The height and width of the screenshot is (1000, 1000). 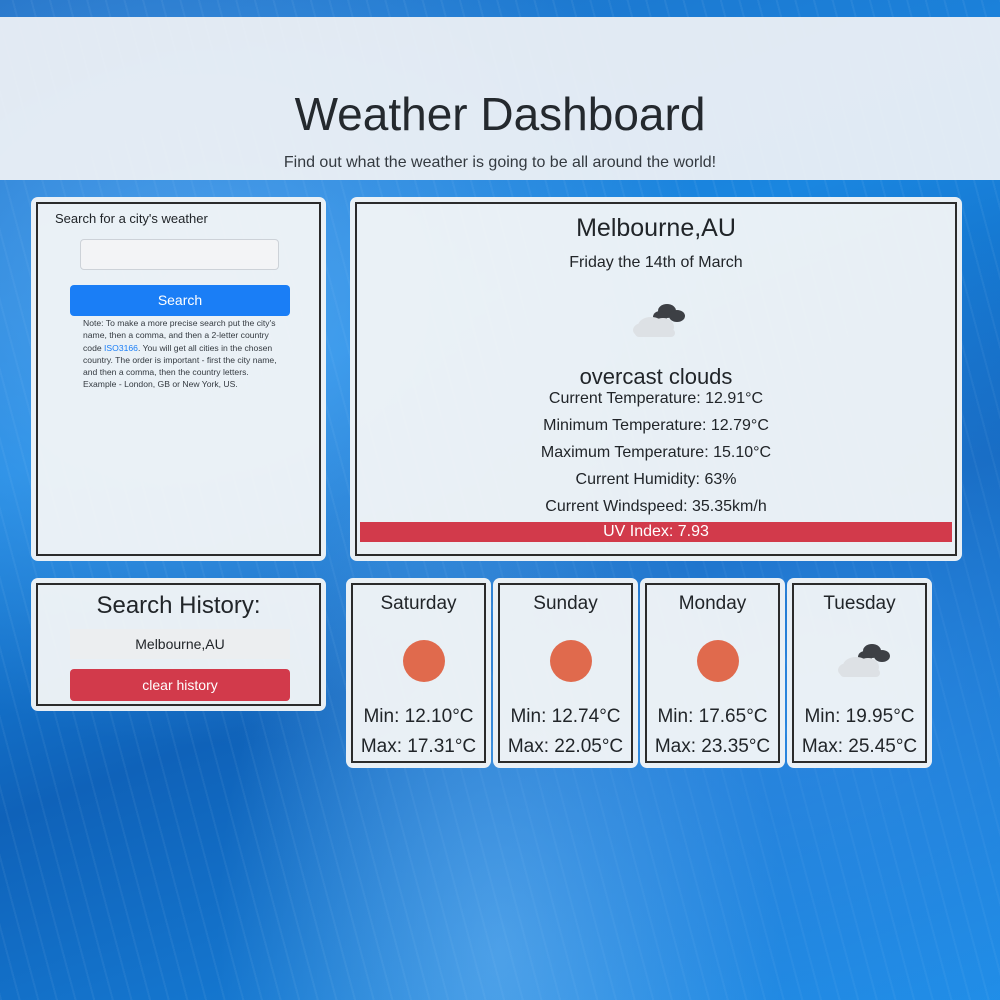 What do you see at coordinates (180, 685) in the screenshot?
I see `clear-history-button: clear history` at bounding box center [180, 685].